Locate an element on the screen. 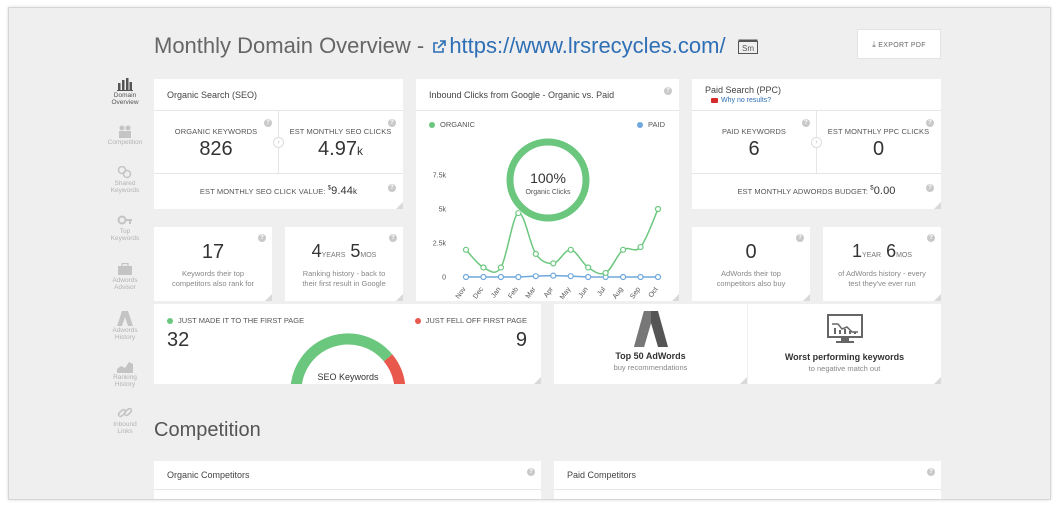 Image resolution: width=1058 pixels, height=505 pixels. card-title: Organic Search (SEO) is located at coordinates (212, 95).